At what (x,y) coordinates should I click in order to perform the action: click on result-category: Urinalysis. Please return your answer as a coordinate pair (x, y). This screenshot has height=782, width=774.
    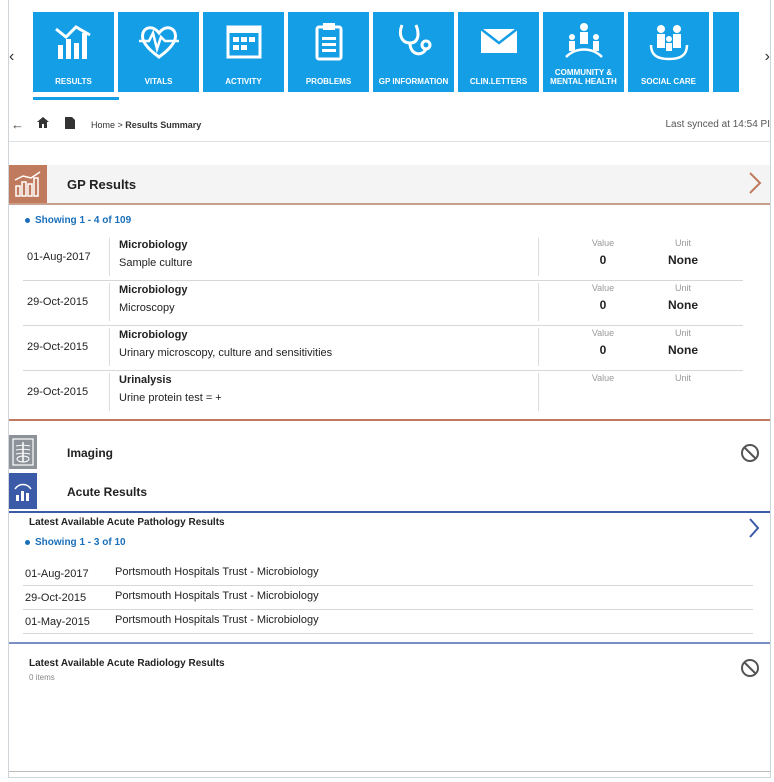
    Looking at the image, I should click on (145, 380).